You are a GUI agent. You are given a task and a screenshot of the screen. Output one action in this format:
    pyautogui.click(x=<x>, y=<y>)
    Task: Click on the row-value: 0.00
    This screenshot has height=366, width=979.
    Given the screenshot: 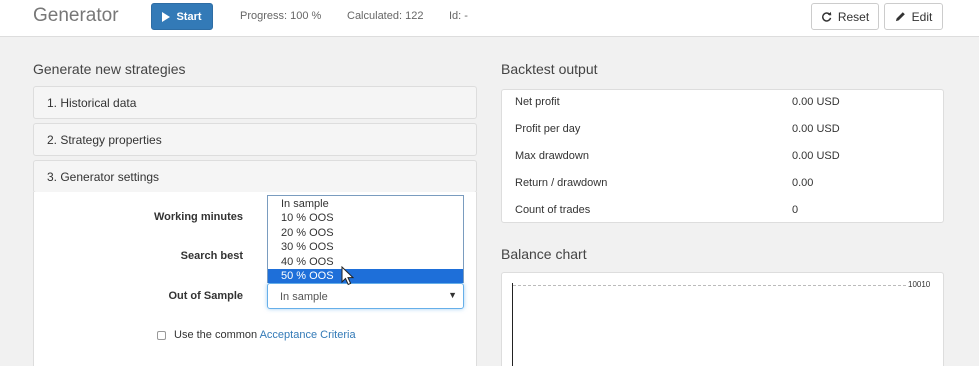 What is the action you would take?
    pyautogui.click(x=803, y=183)
    